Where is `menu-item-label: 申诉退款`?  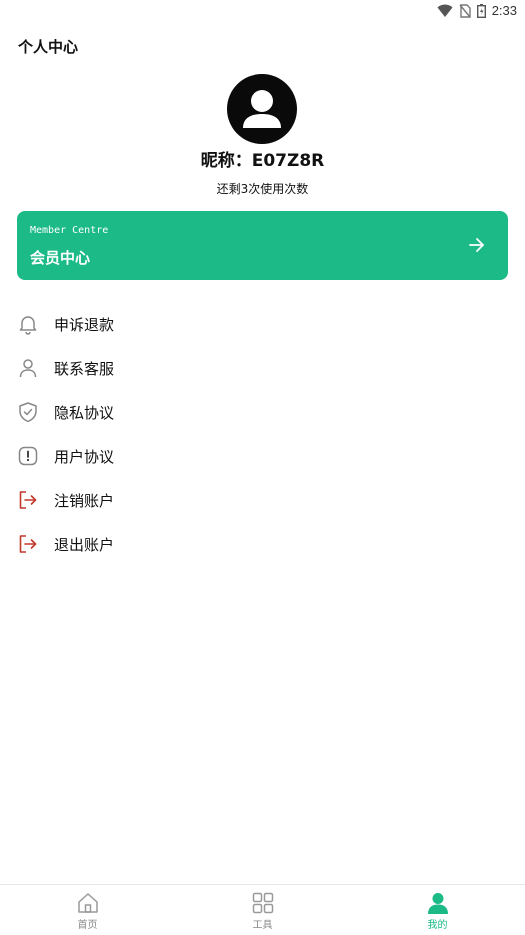
menu-item-label: 申诉退款 is located at coordinates (84, 325).